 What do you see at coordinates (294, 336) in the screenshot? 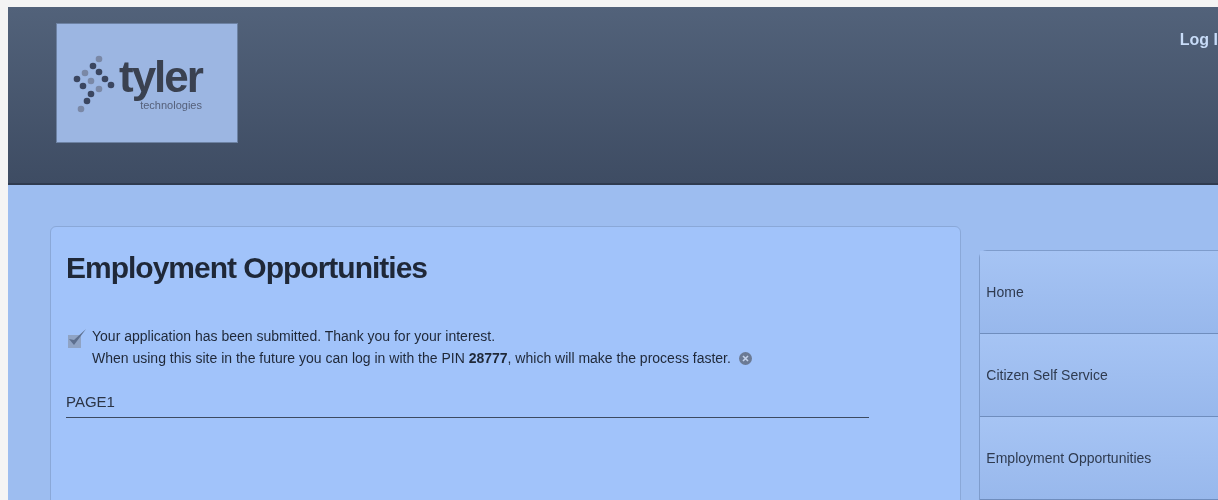
I see `message-text: Your application has been submitted. Thank you for your interest.` at bounding box center [294, 336].